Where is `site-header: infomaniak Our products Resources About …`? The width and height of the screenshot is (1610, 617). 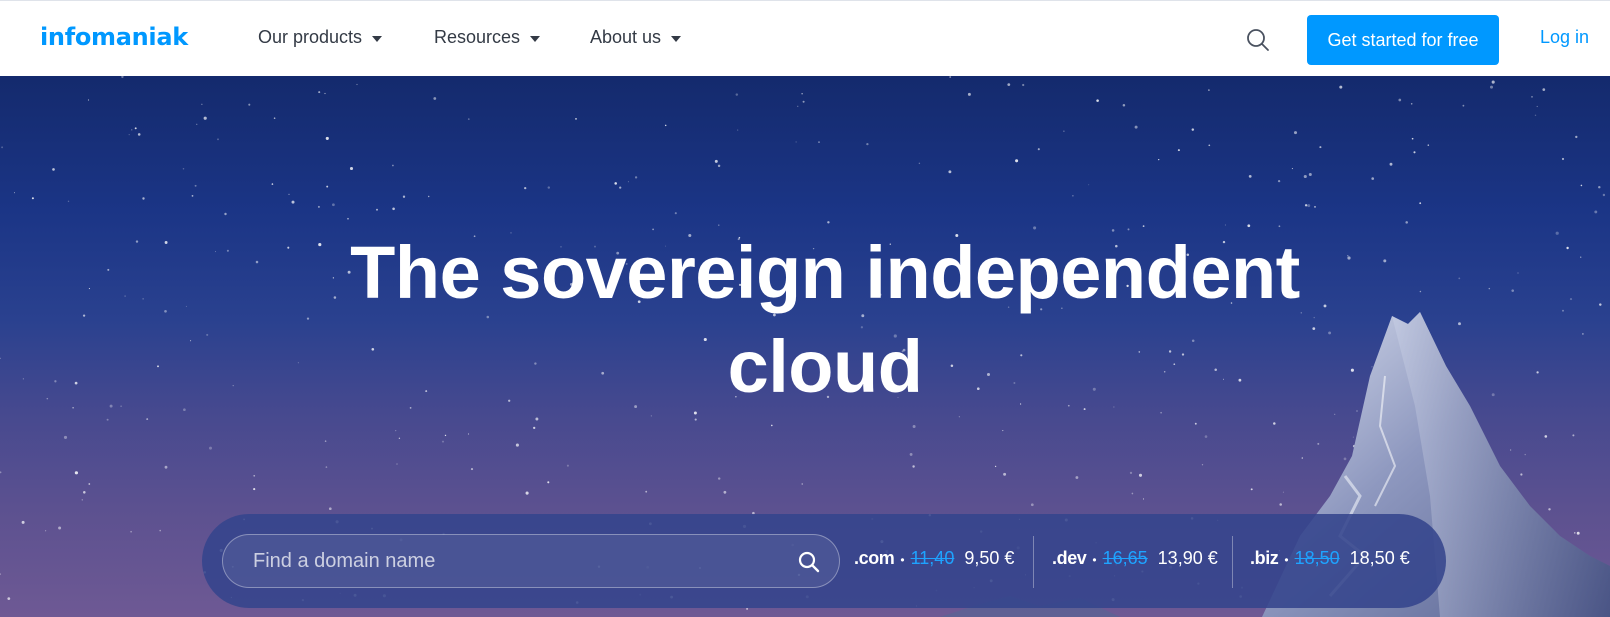
site-header: infomaniak Our products Resources About … is located at coordinates (805, 38).